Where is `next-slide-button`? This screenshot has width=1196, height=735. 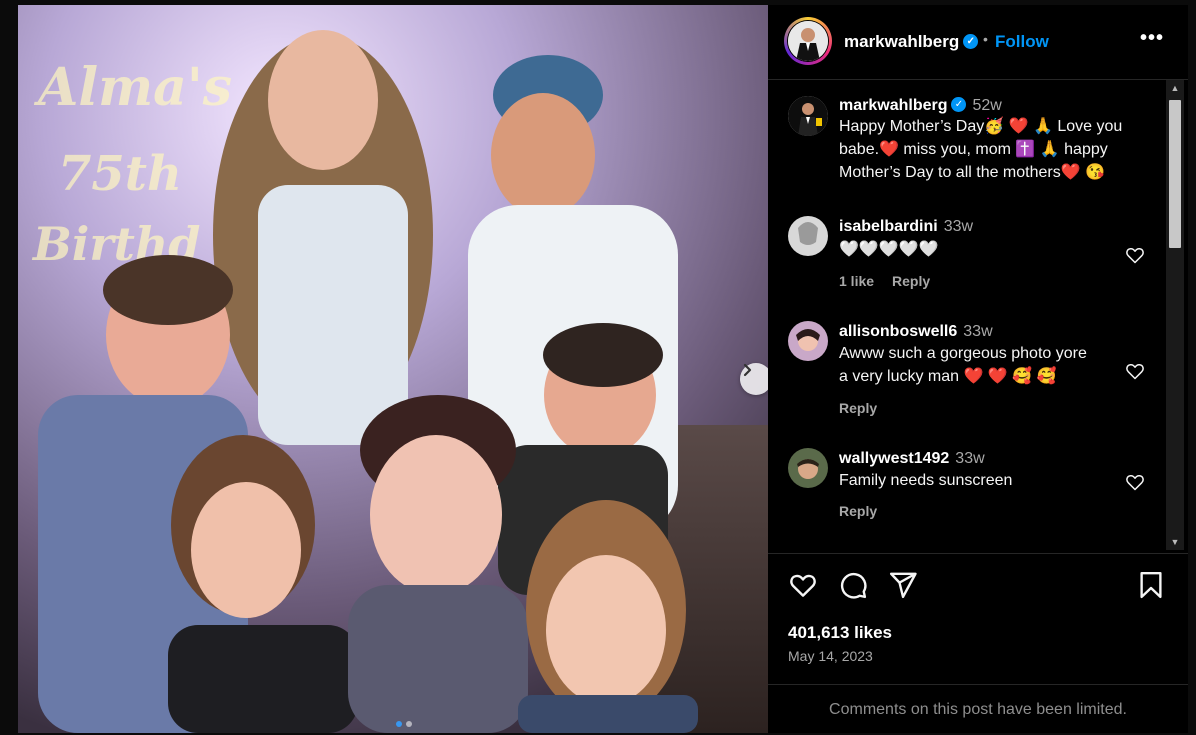
next-slide-button is located at coordinates (754, 379).